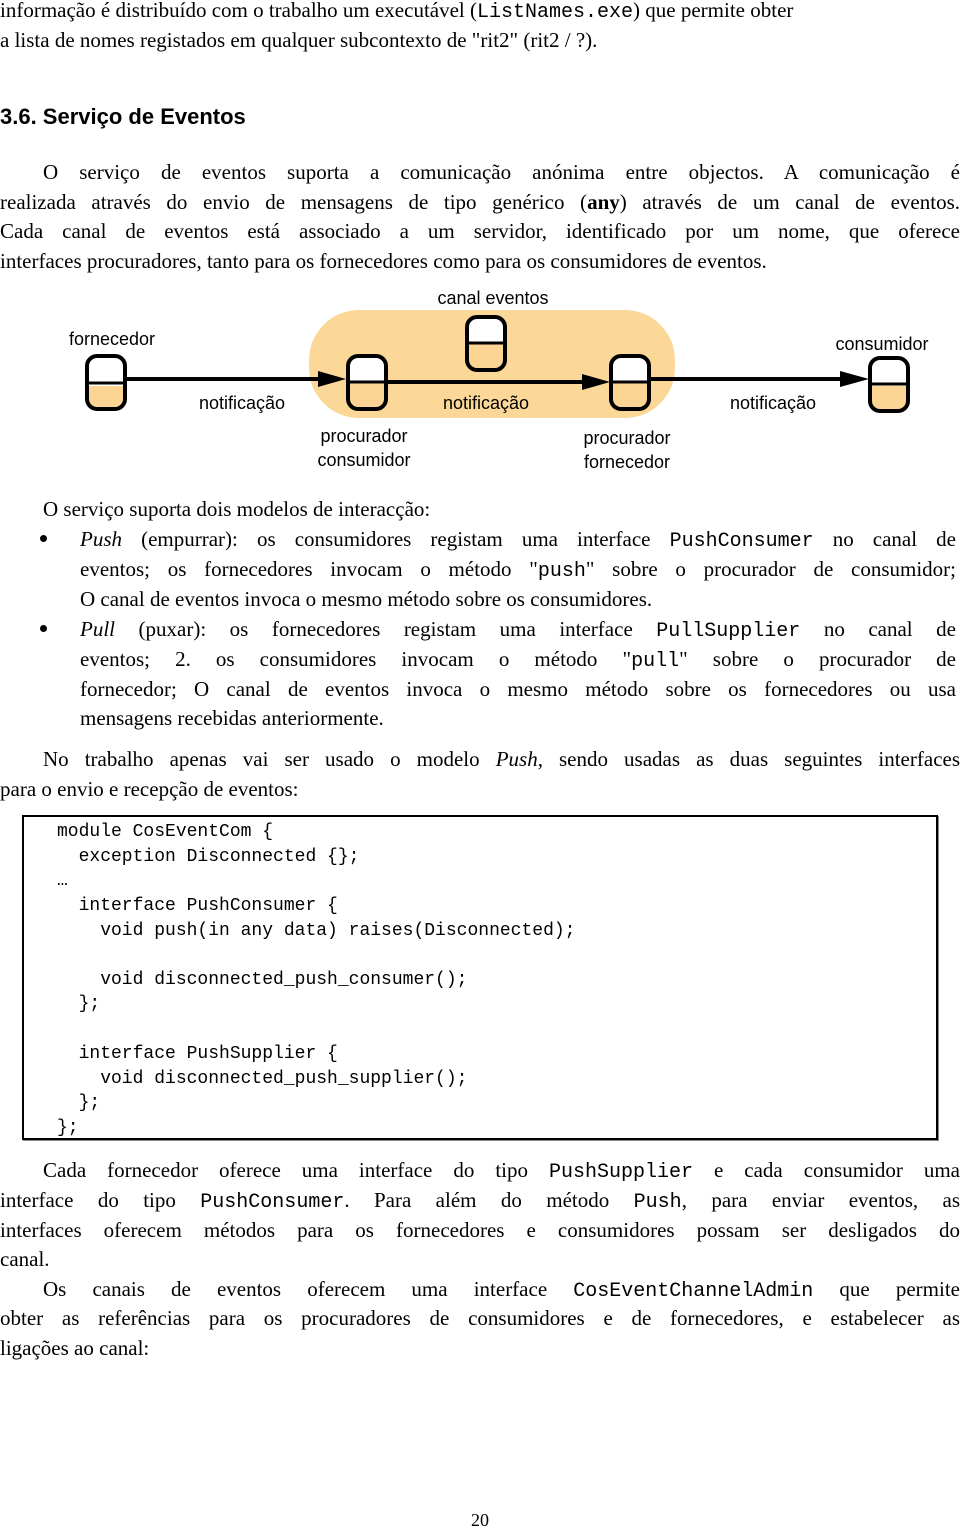 This screenshot has width=960, height=1533. I want to click on text: interface do tipo, so click(100, 1200).